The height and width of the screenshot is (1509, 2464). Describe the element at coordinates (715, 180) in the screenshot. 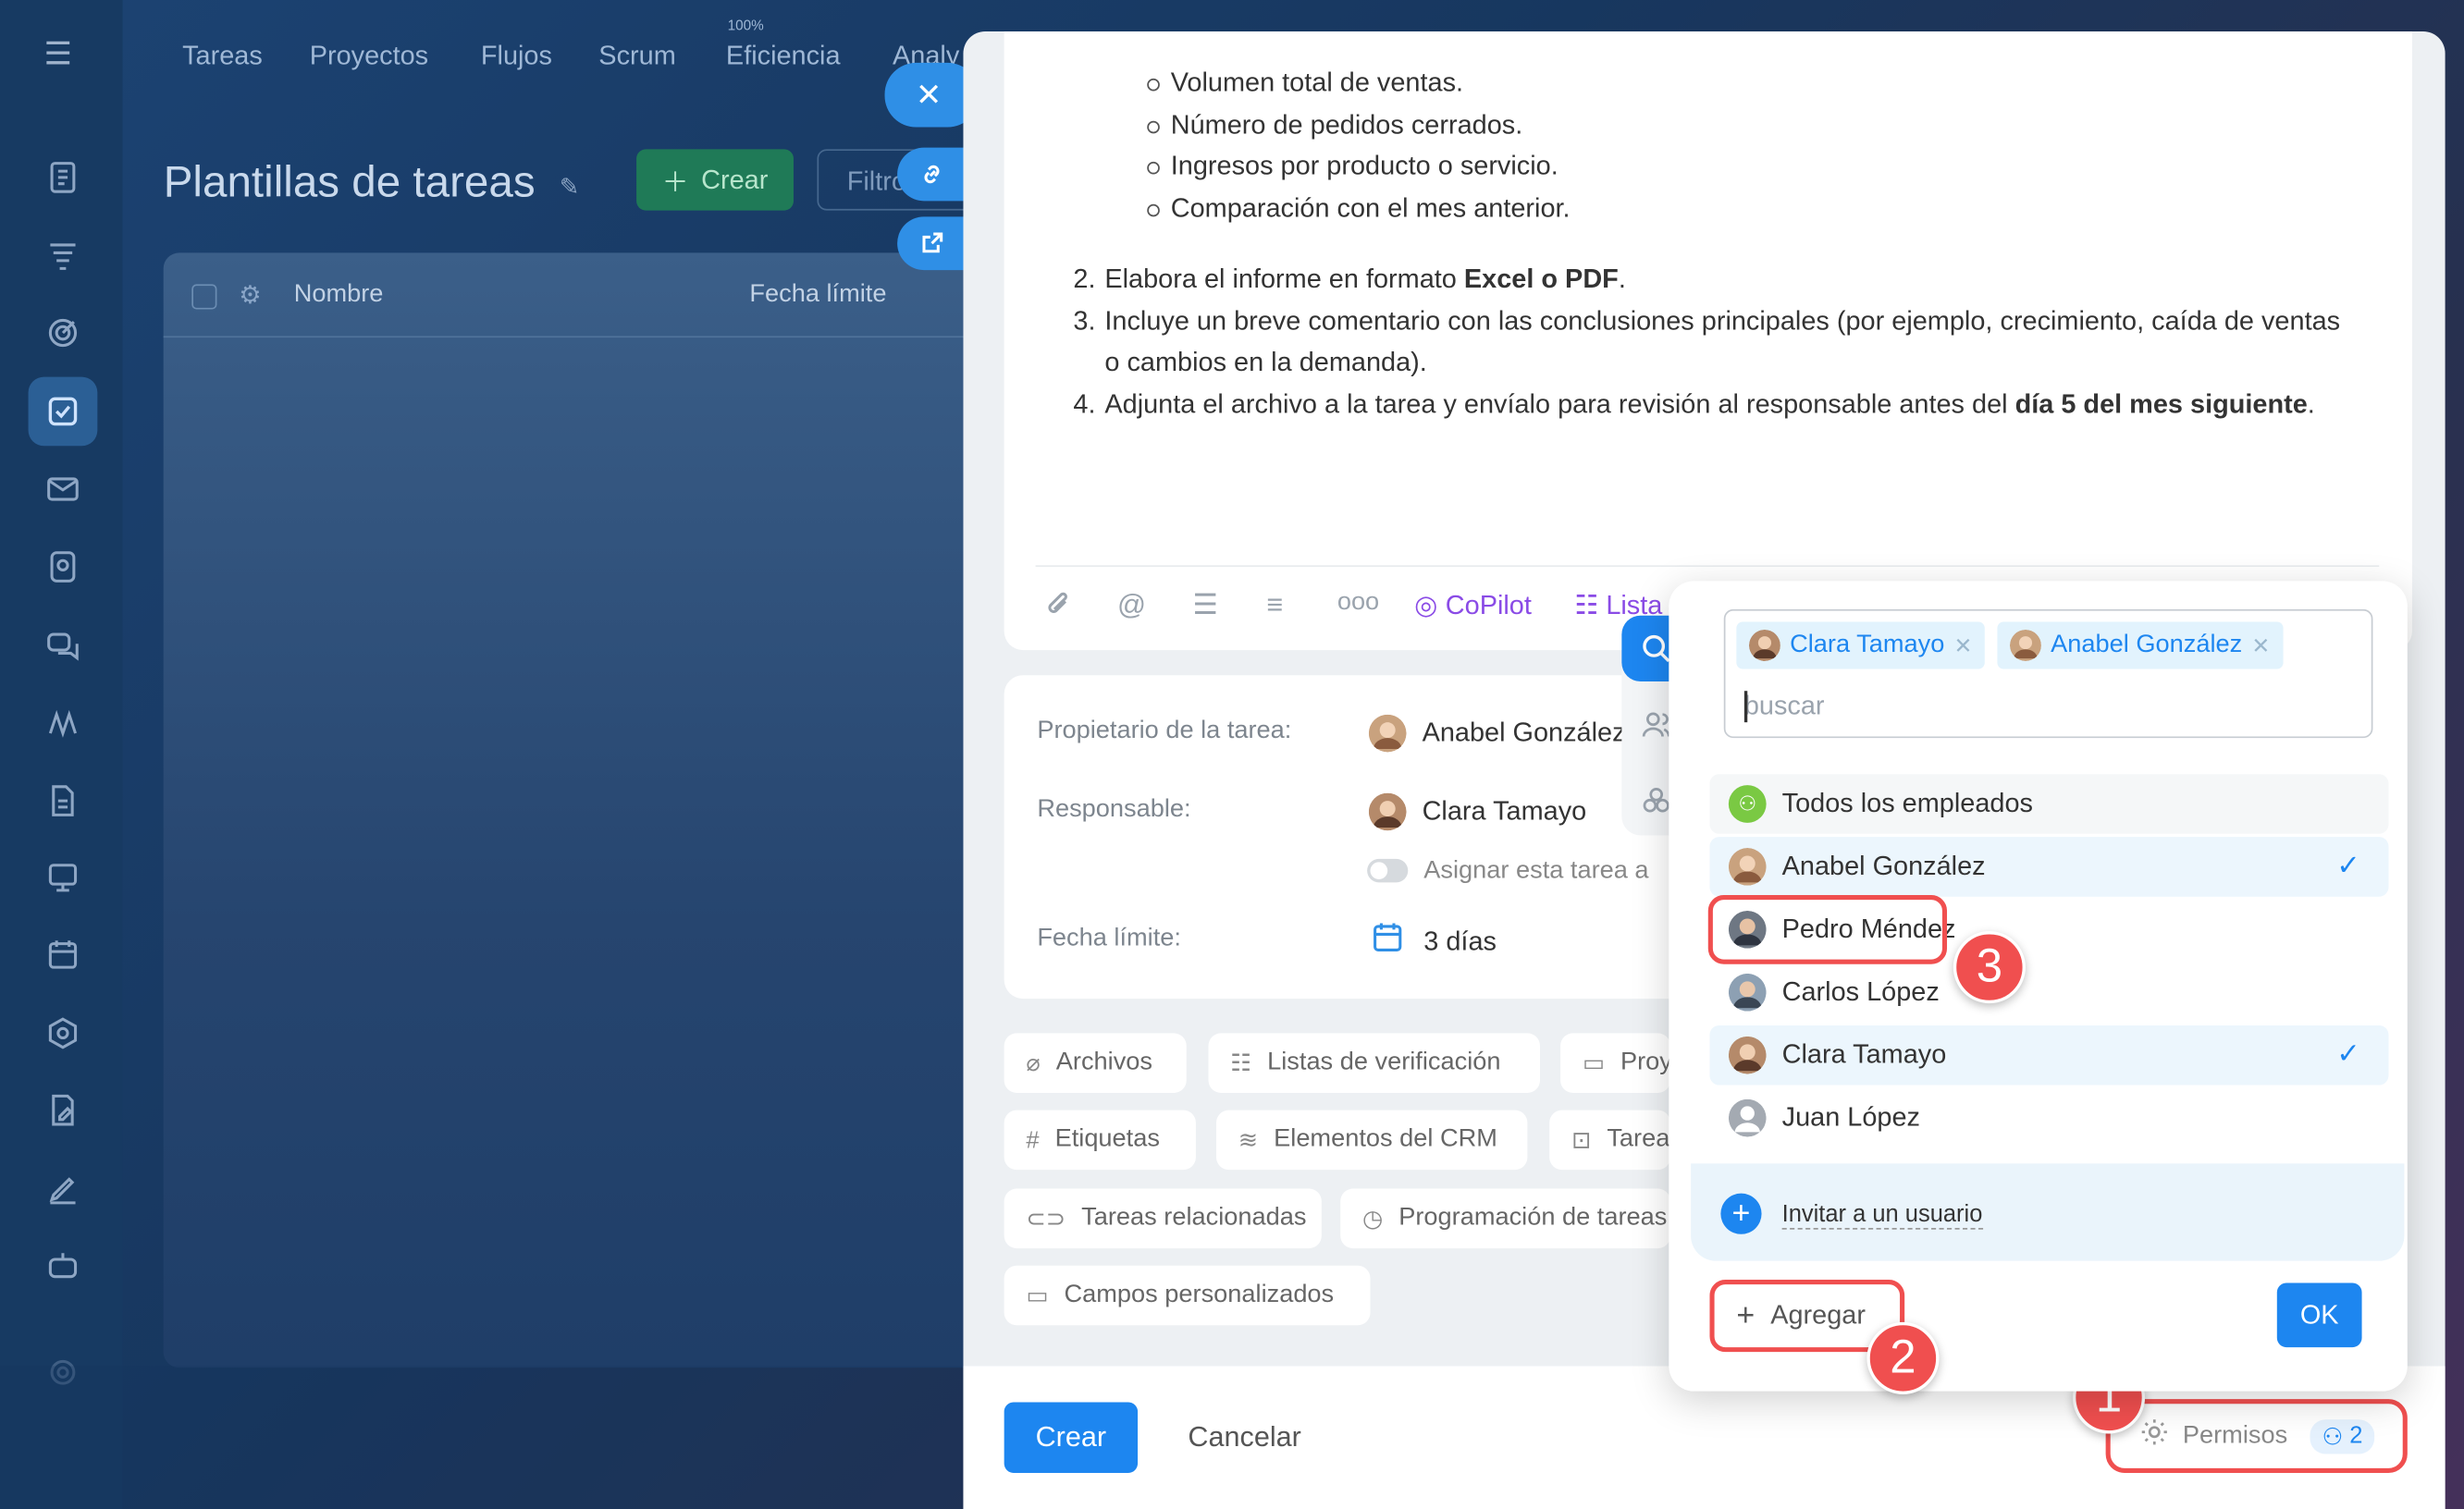

I see `create-template-button: ＋ Crear` at that location.